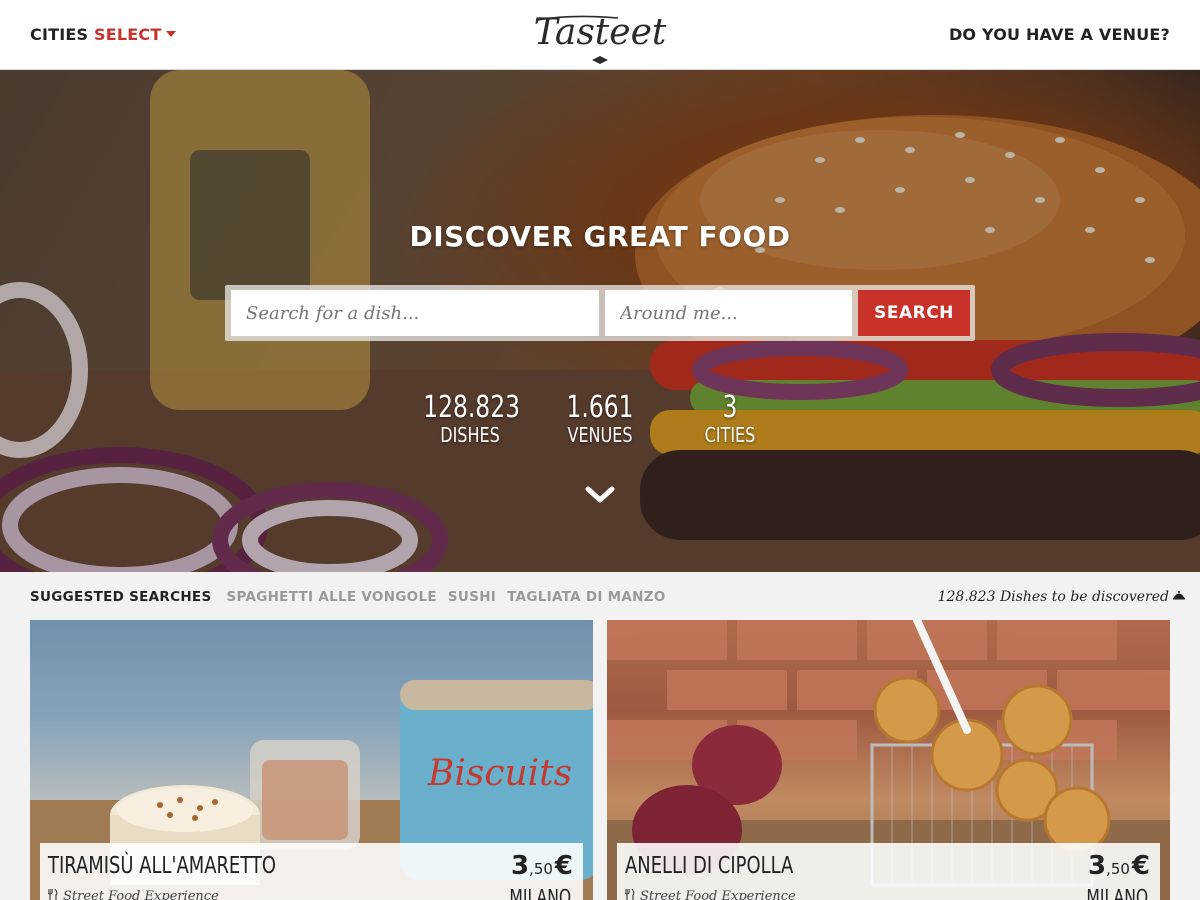 The image size is (1200, 900). I want to click on stat-venues: 1.661 VENUES, so click(600, 418).